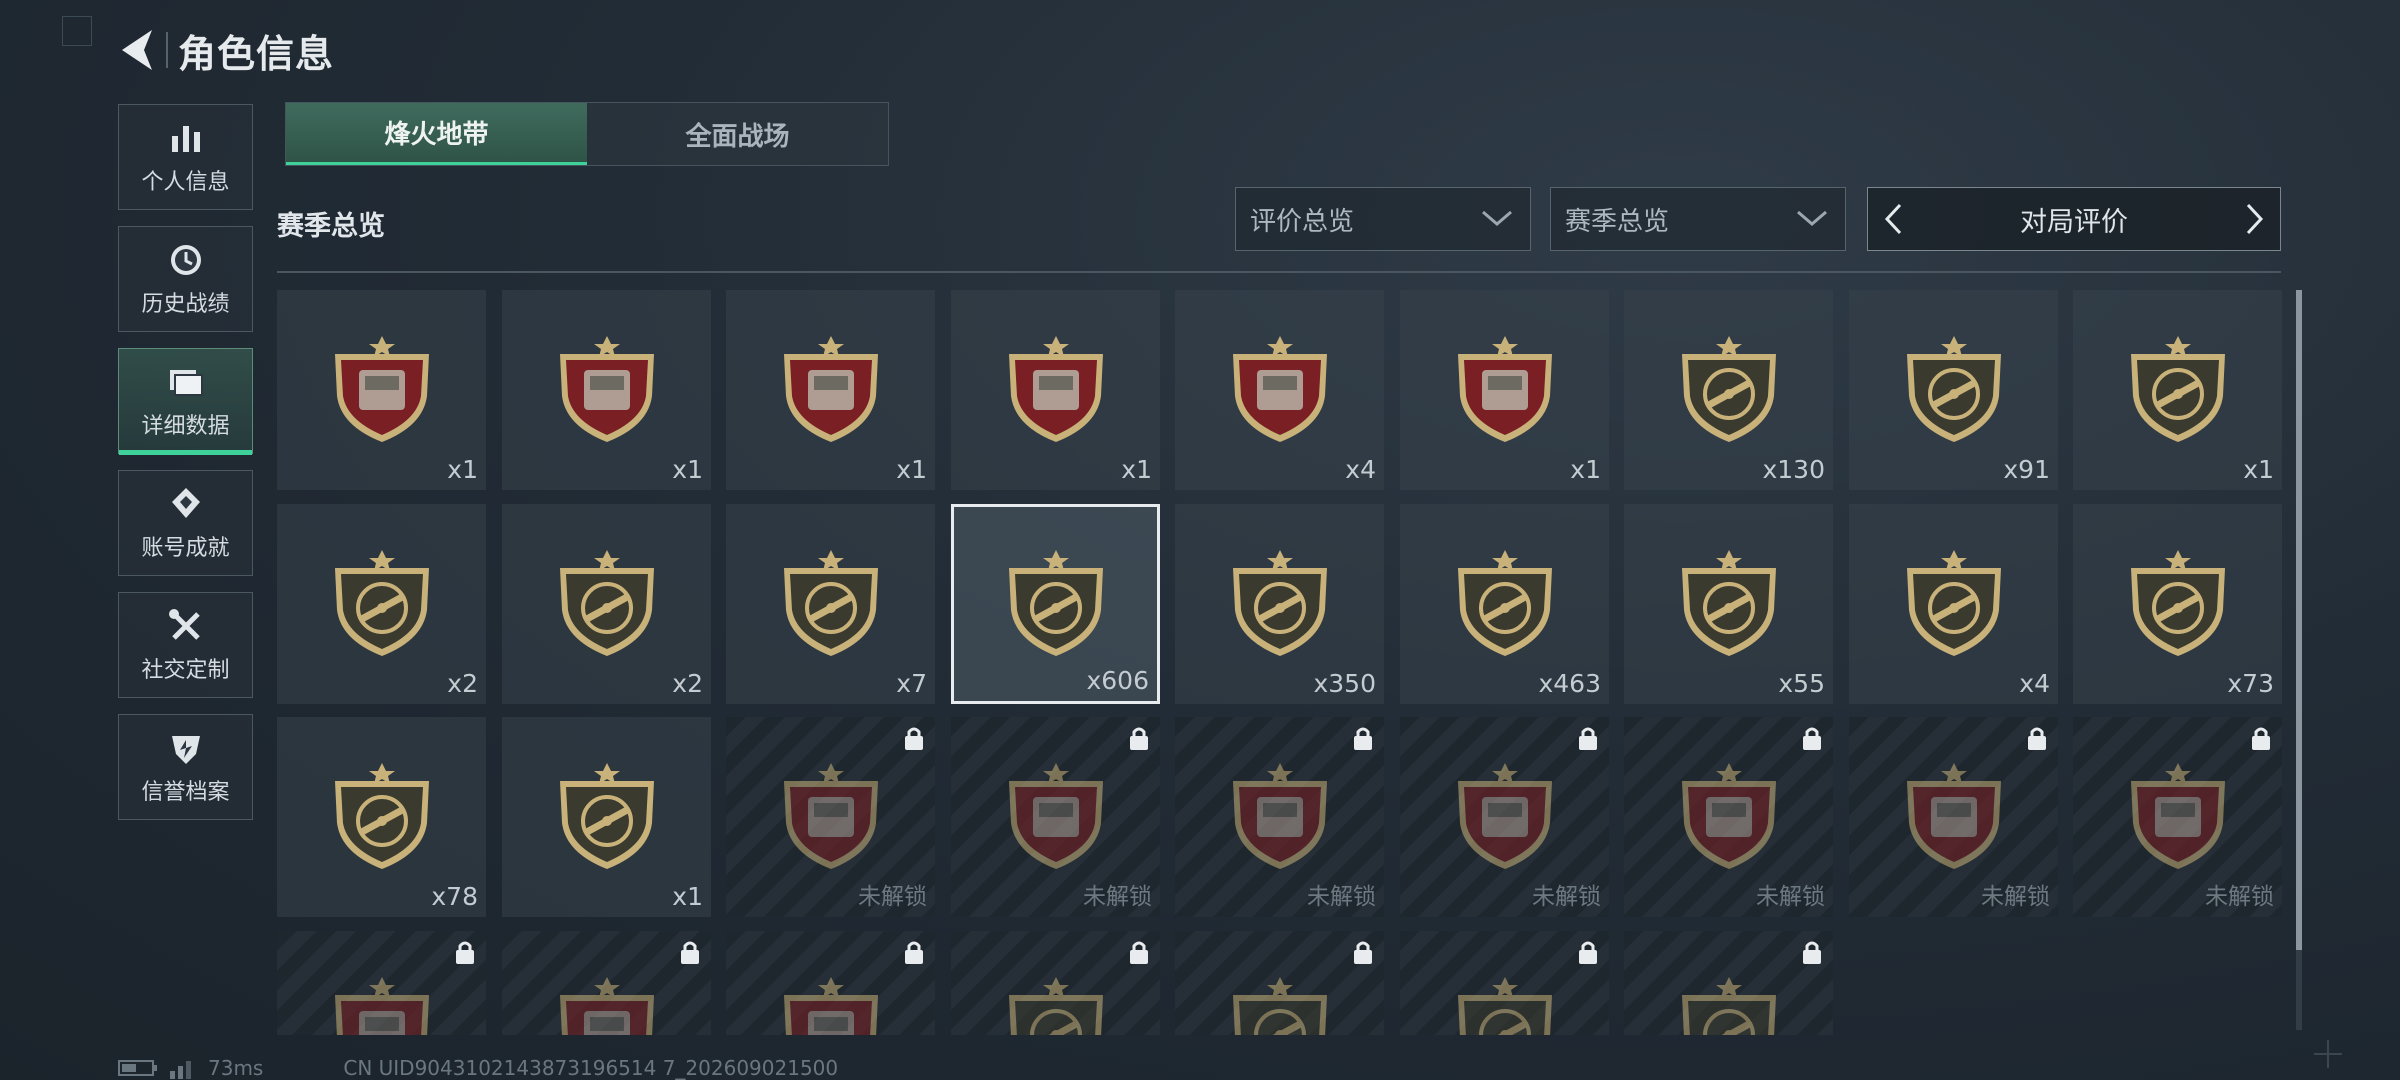  What do you see at coordinates (256, 53) in the screenshot?
I see `page-title: 角色信息` at bounding box center [256, 53].